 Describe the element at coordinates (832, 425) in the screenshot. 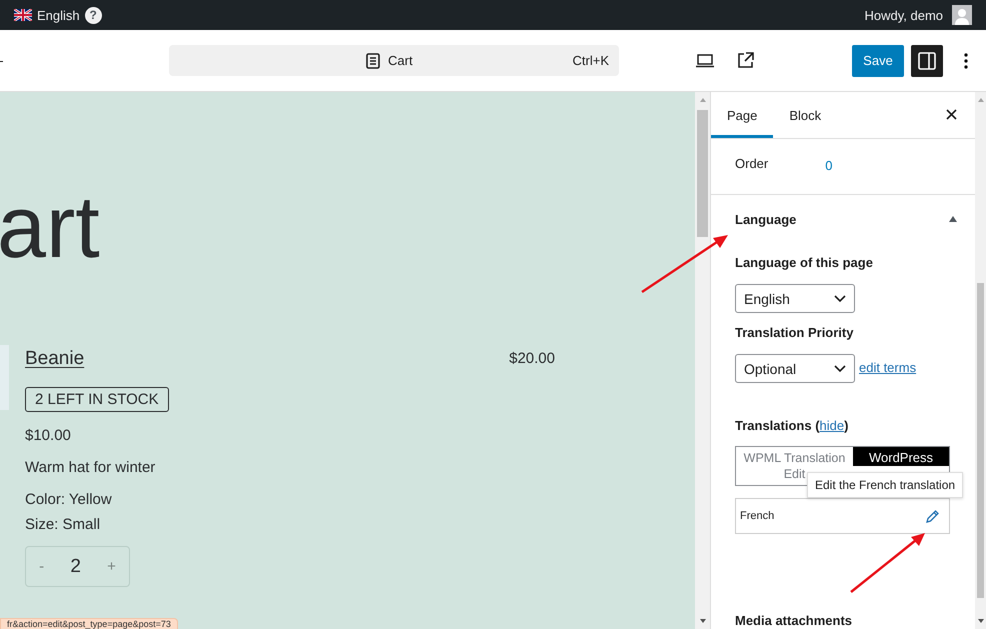

I see `hide-link: hide` at that location.